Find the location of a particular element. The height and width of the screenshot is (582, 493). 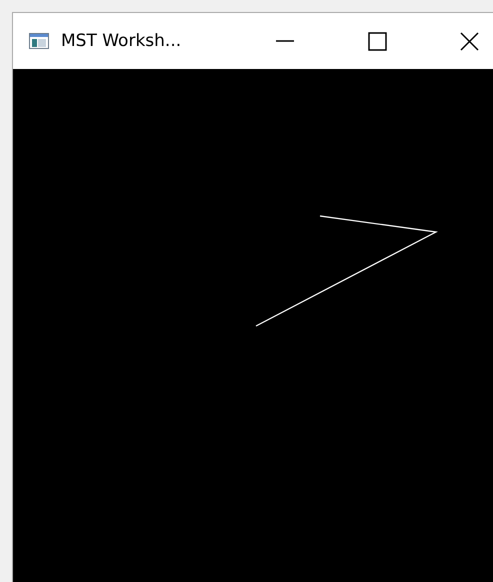

maximize-icon is located at coordinates (377, 41).